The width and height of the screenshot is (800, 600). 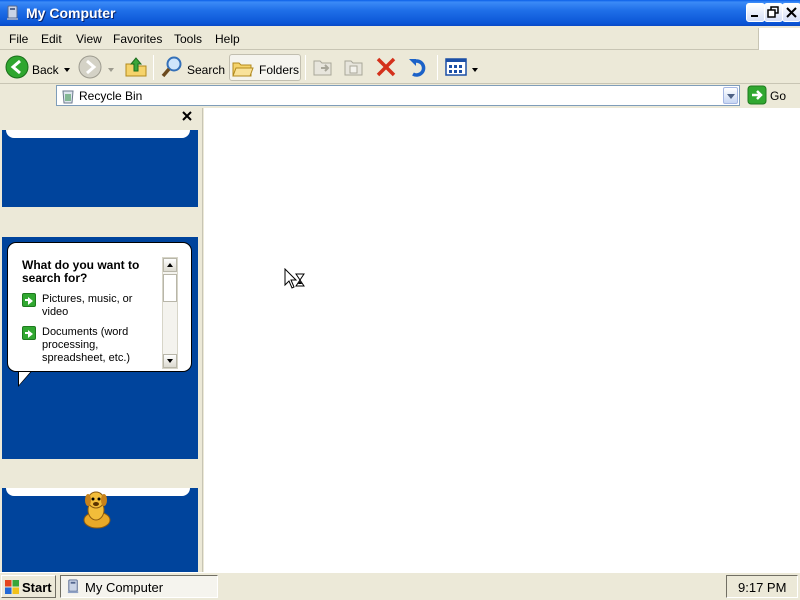 What do you see at coordinates (97, 509) in the screenshot?
I see `search-dog-assistant-icon` at bounding box center [97, 509].